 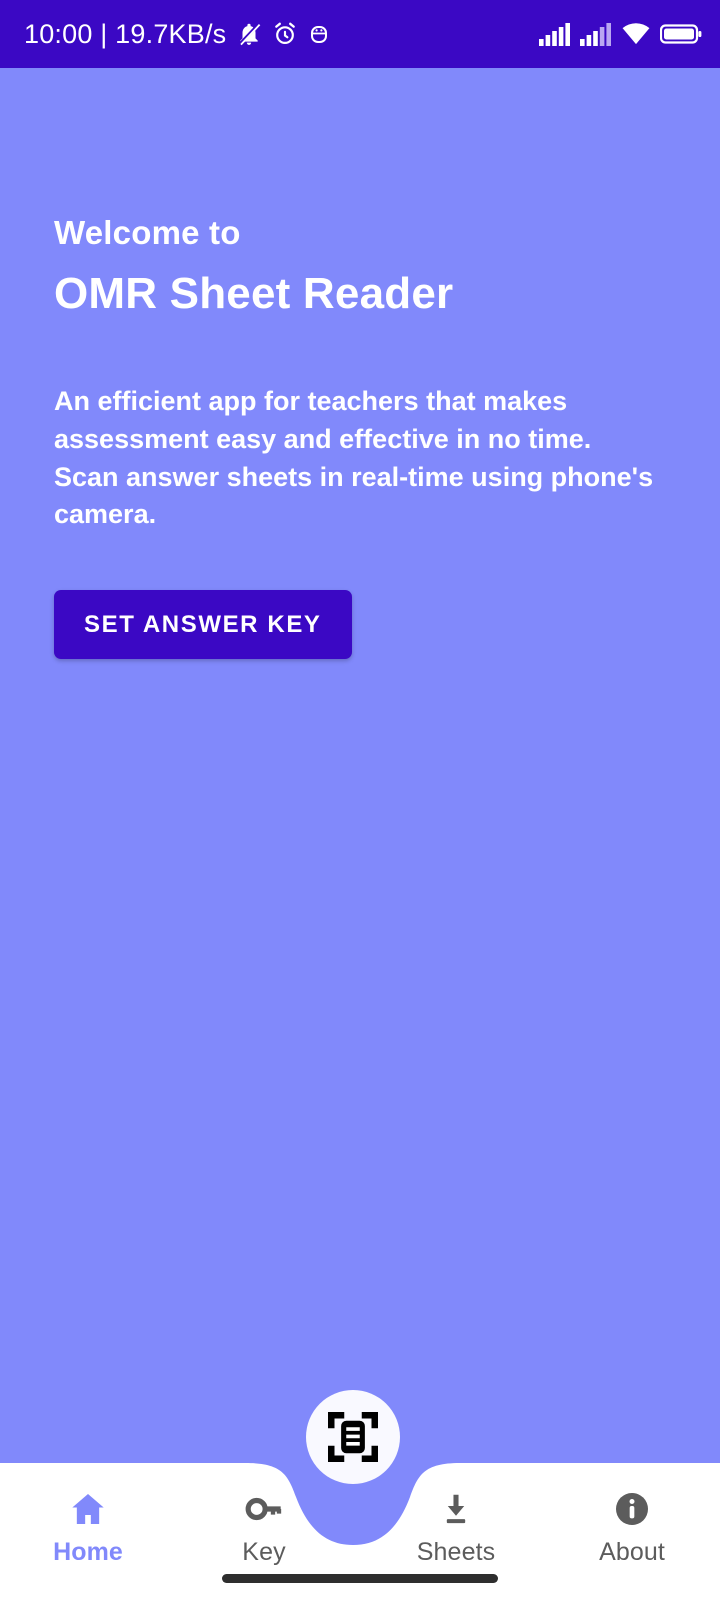 What do you see at coordinates (636, 34) in the screenshot?
I see `wifi-icon` at bounding box center [636, 34].